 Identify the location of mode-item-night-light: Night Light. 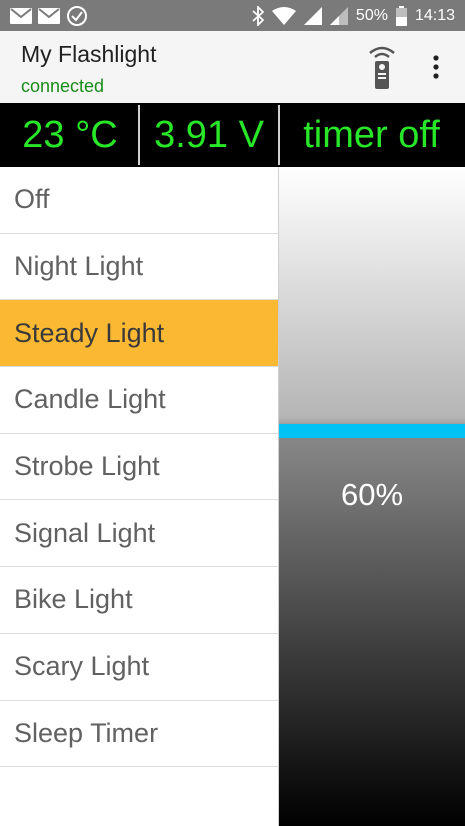
(139, 267).